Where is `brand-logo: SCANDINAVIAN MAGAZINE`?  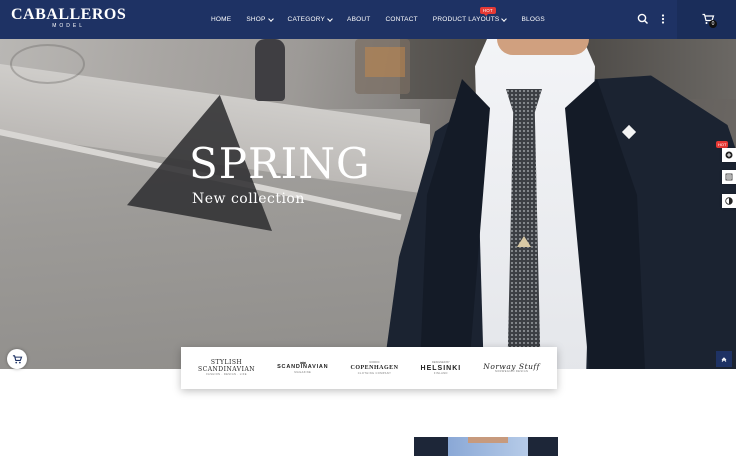
brand-logo: SCANDINAVIAN MAGAZINE is located at coordinates (302, 368).